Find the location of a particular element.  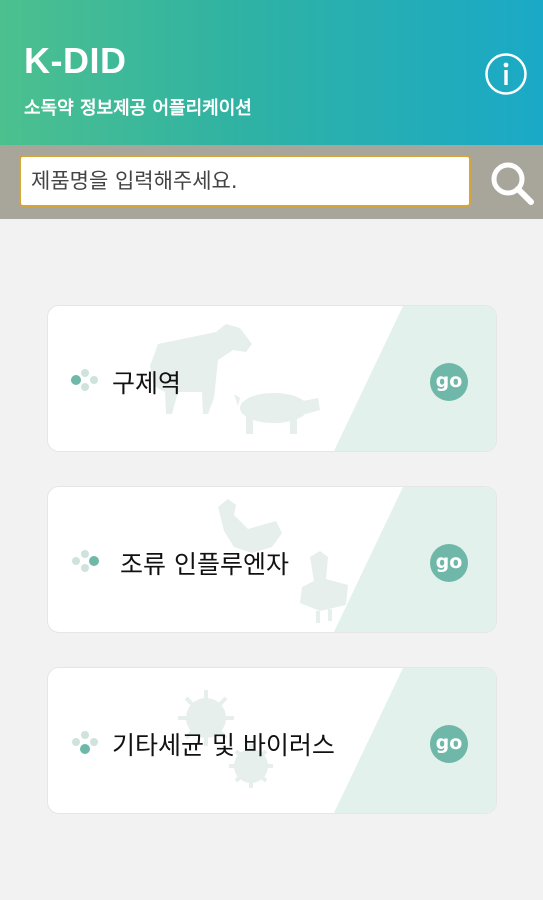

category-card-avian-influenza: 조류 인플루엔자 go is located at coordinates (272, 559).